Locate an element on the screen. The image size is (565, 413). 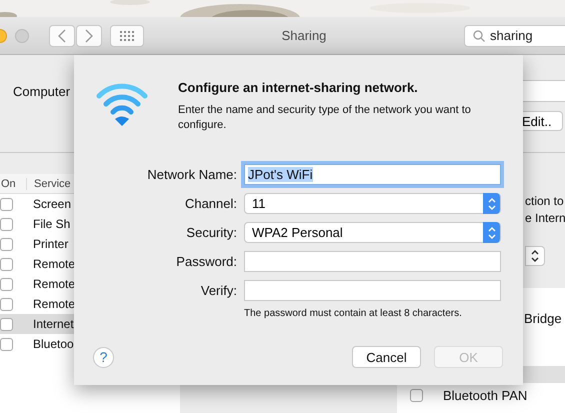
field-label: Verify: is located at coordinates (218, 290).